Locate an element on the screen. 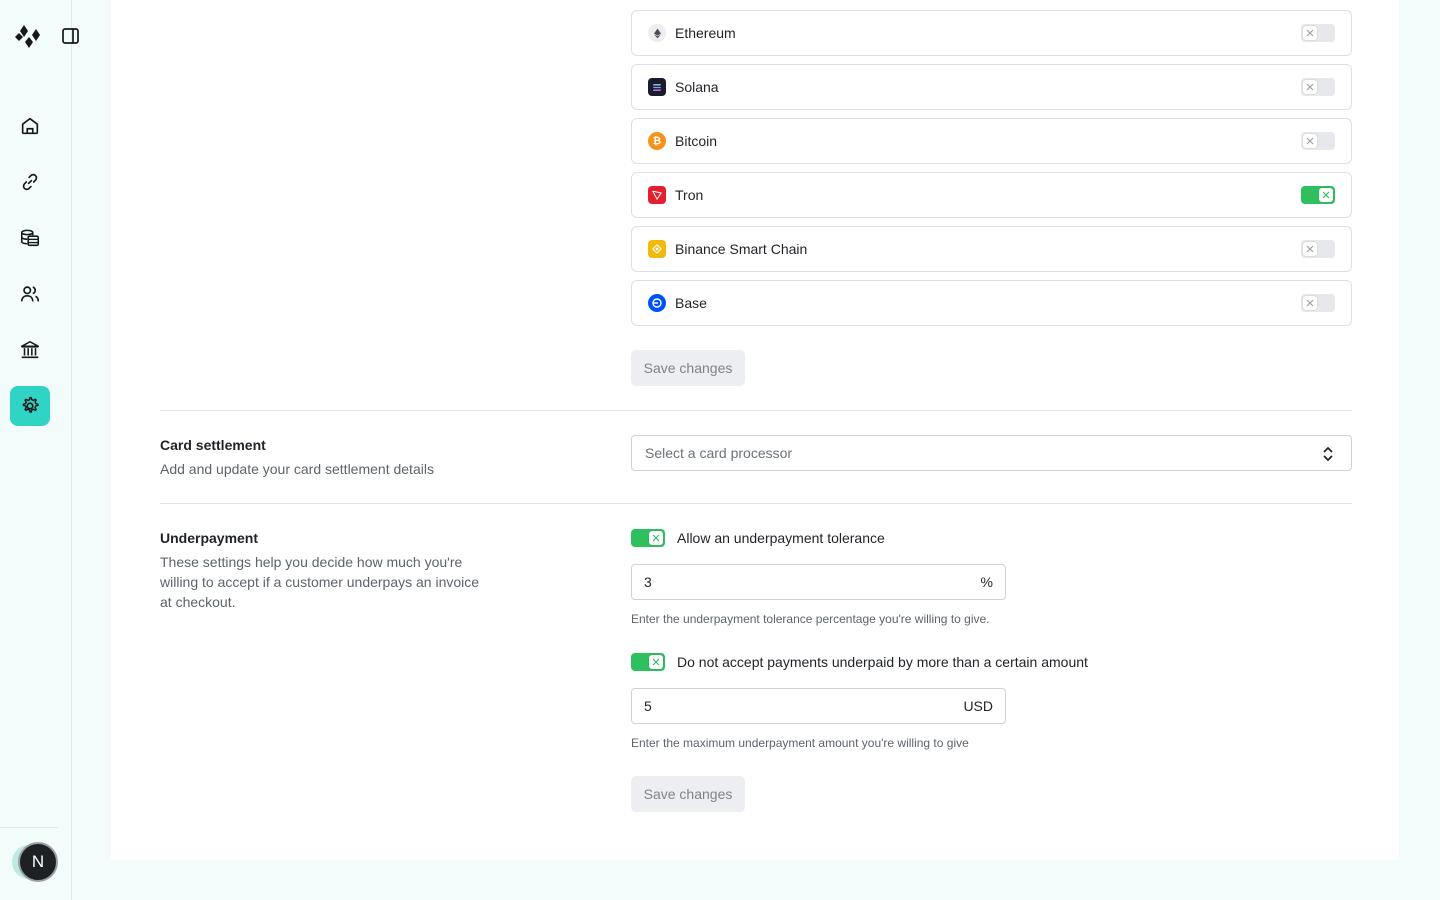  tolerance-toggle-row: Allow an underpayment tolerance is located at coordinates (758, 538).